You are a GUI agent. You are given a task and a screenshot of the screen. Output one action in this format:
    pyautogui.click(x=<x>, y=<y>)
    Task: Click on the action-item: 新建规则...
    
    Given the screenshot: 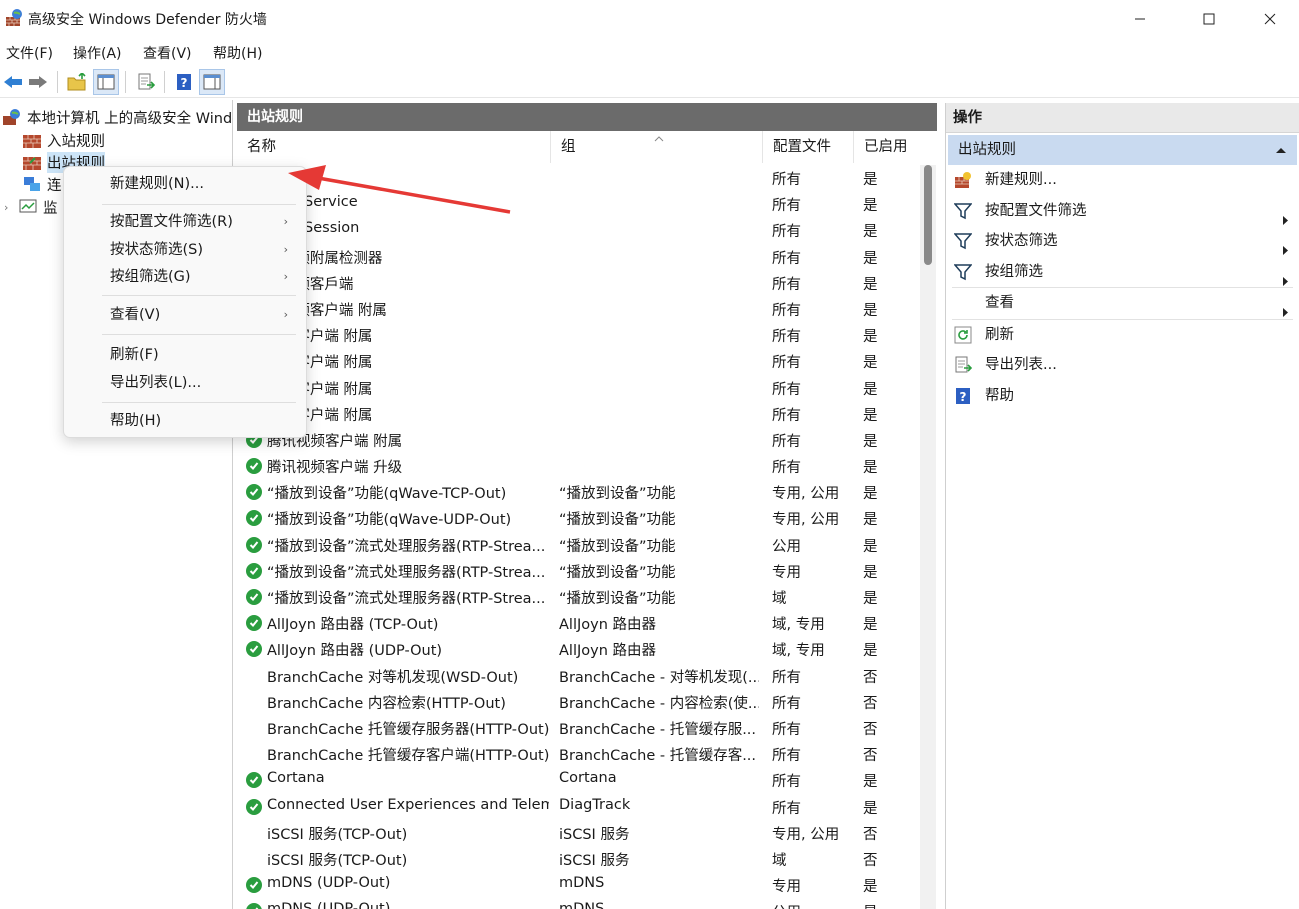 What is the action you would take?
    pyautogui.click(x=1122, y=180)
    